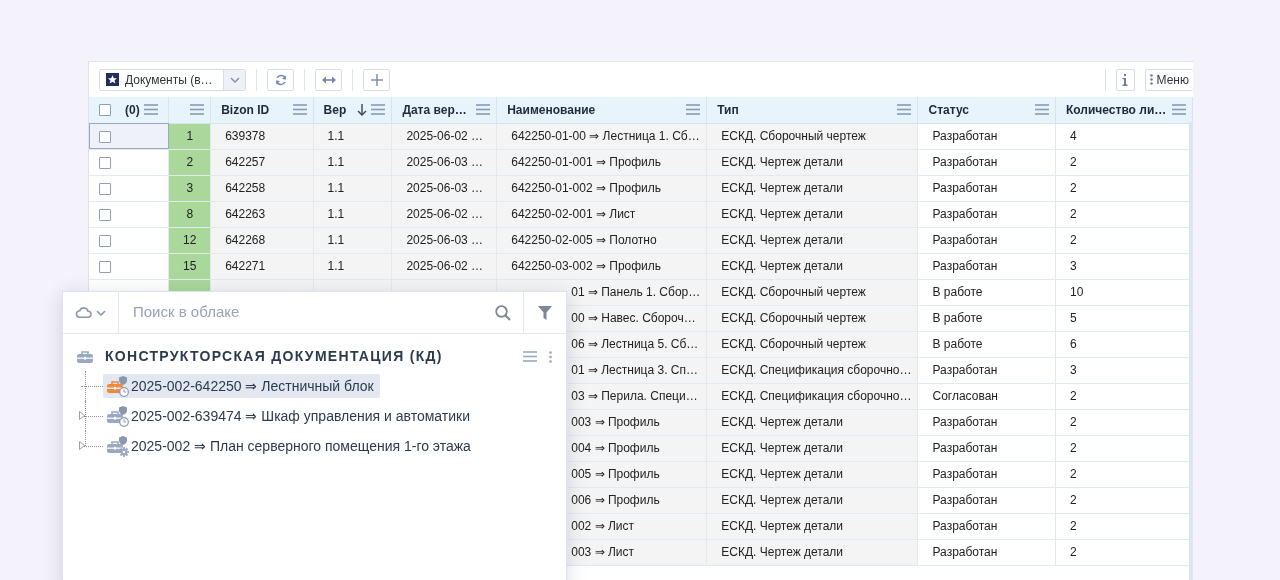 Image resolution: width=1280 pixels, height=580 pixels. What do you see at coordinates (530, 356) in the screenshot?
I see `list-icon` at bounding box center [530, 356].